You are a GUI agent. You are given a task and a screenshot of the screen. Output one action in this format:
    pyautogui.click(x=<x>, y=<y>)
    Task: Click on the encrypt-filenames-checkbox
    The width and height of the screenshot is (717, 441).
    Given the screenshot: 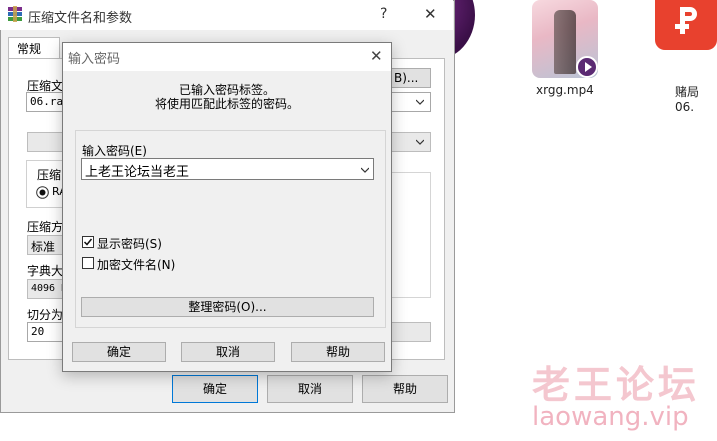 What is the action you would take?
    pyautogui.click(x=88, y=263)
    